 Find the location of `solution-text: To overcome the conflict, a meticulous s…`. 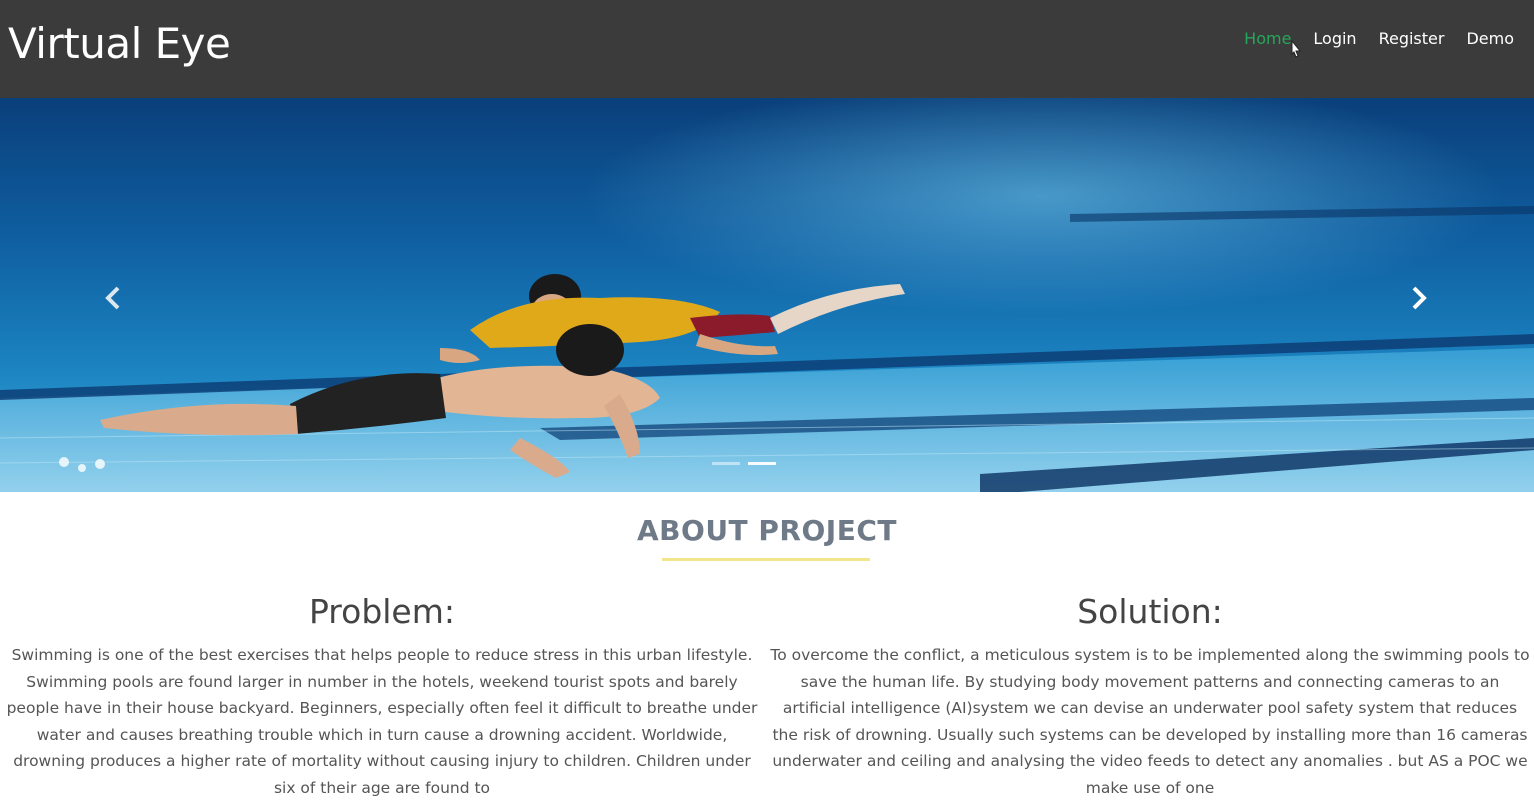

solution-text: To overcome the conflict, a meticulous s… is located at coordinates (1150, 721).